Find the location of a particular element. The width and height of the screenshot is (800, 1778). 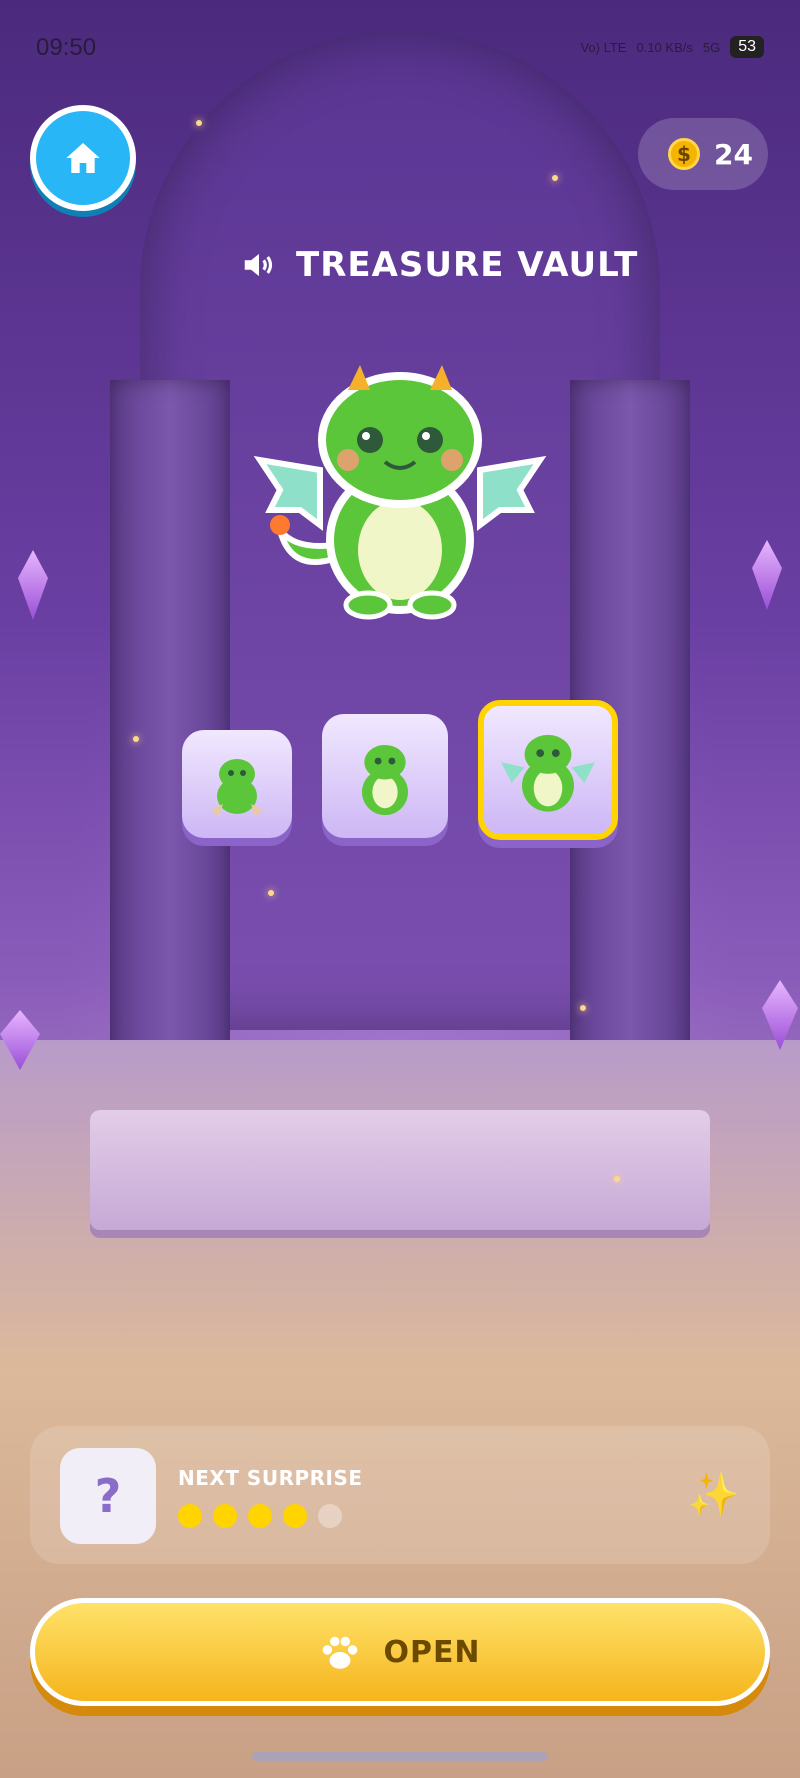

home-button is located at coordinates (83, 158).